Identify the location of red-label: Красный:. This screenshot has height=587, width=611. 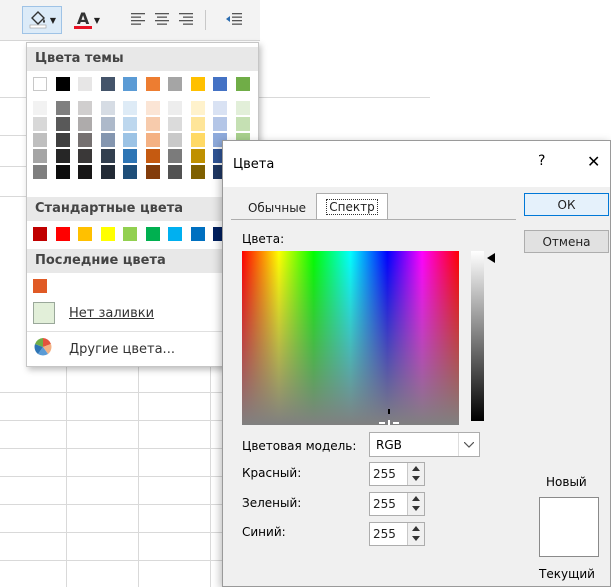
(272, 473).